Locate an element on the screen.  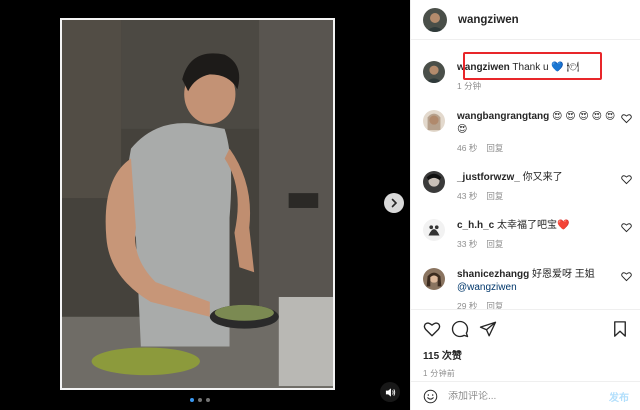
share-icon is located at coordinates (488, 329).